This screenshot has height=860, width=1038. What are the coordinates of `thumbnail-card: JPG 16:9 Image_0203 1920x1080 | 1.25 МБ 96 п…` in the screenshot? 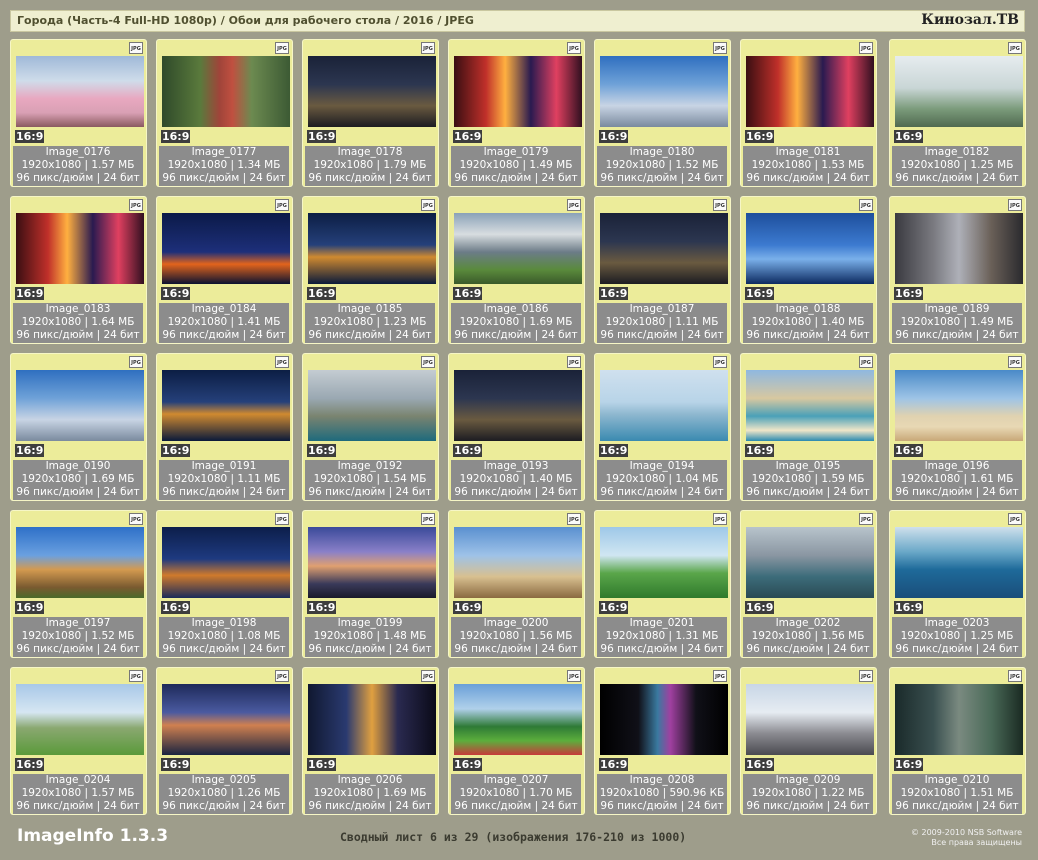 It's located at (957, 584).